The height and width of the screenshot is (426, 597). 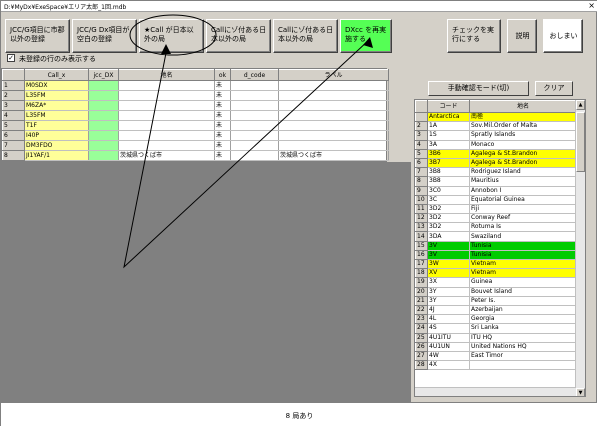 I want to click on dxcc-place: Georgia, so click(x=523, y=319).